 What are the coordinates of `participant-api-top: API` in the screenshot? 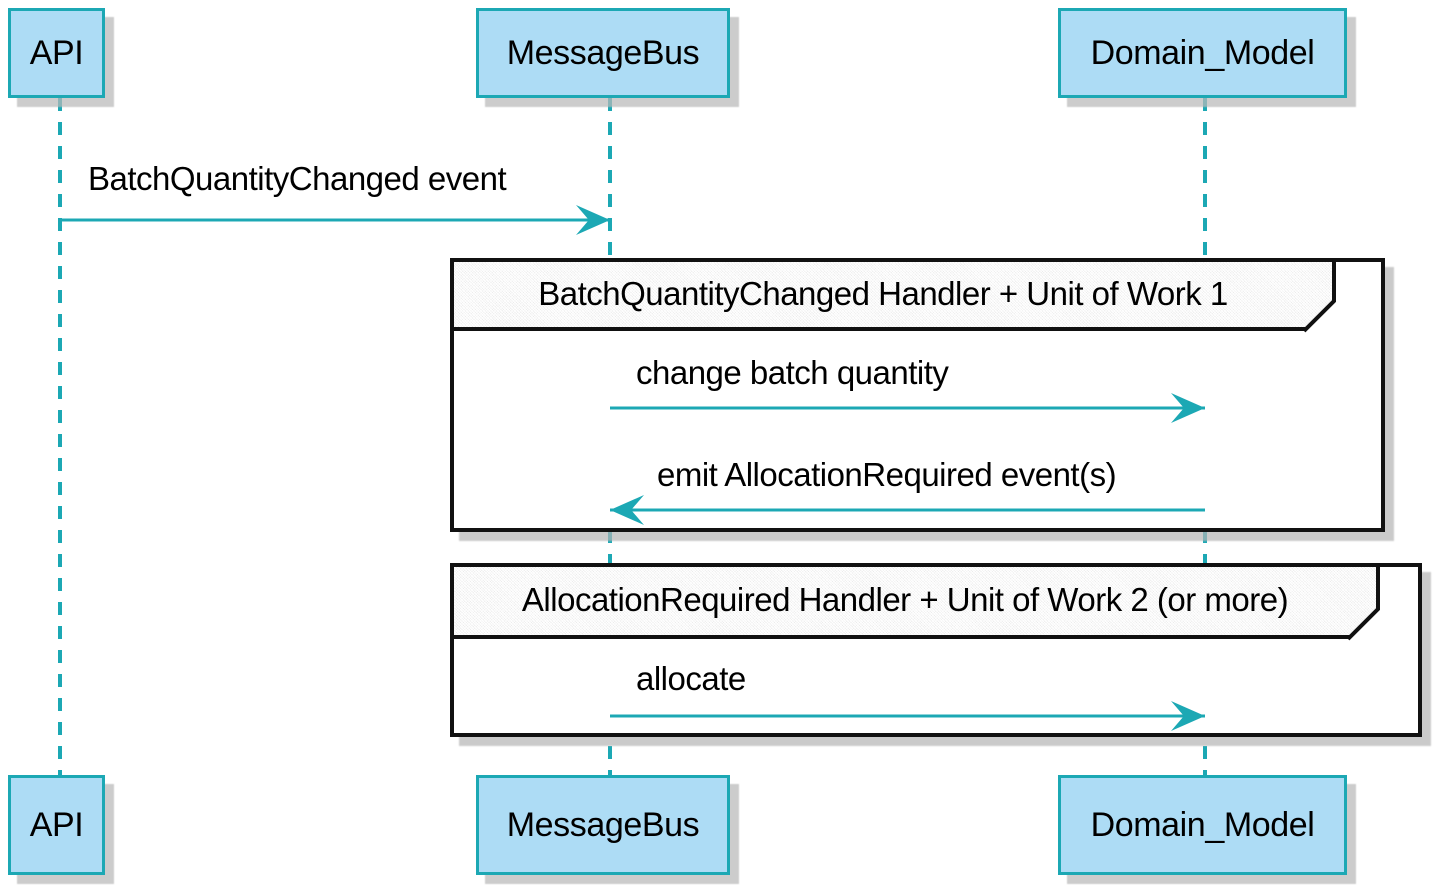 It's located at (56, 53).